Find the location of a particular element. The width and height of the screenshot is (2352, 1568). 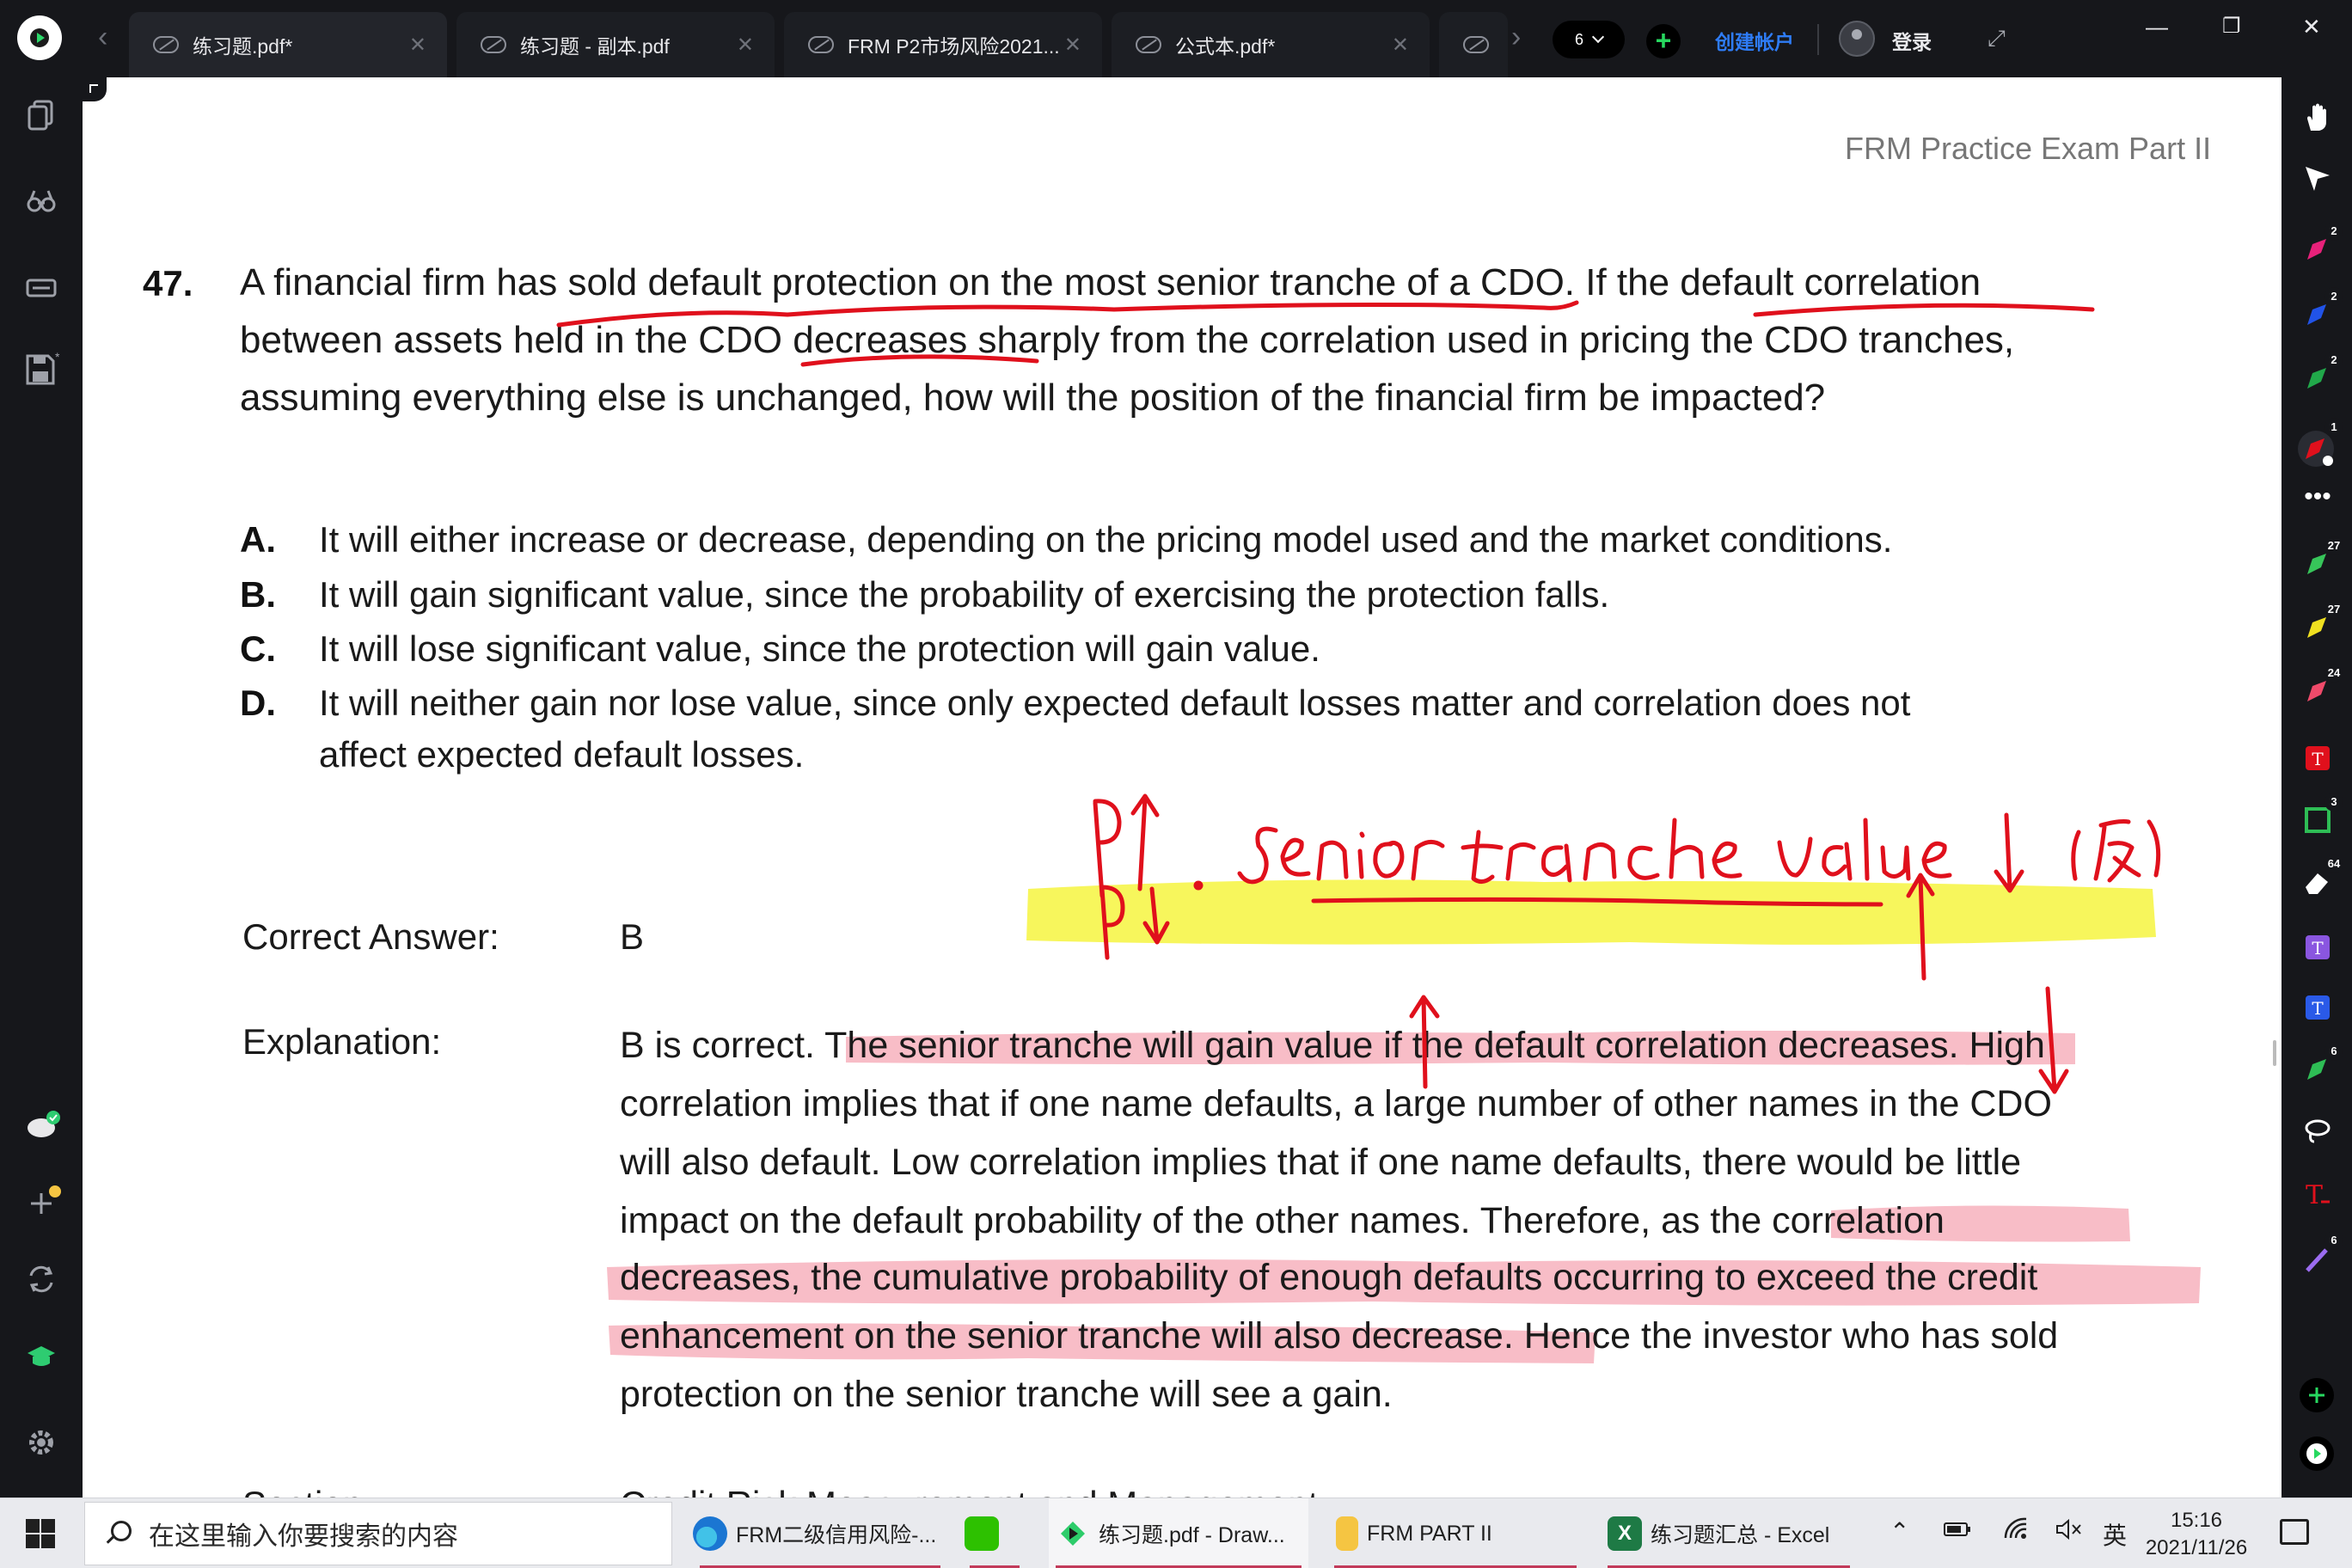

volume-muted-icon is located at coordinates (2069, 1532).